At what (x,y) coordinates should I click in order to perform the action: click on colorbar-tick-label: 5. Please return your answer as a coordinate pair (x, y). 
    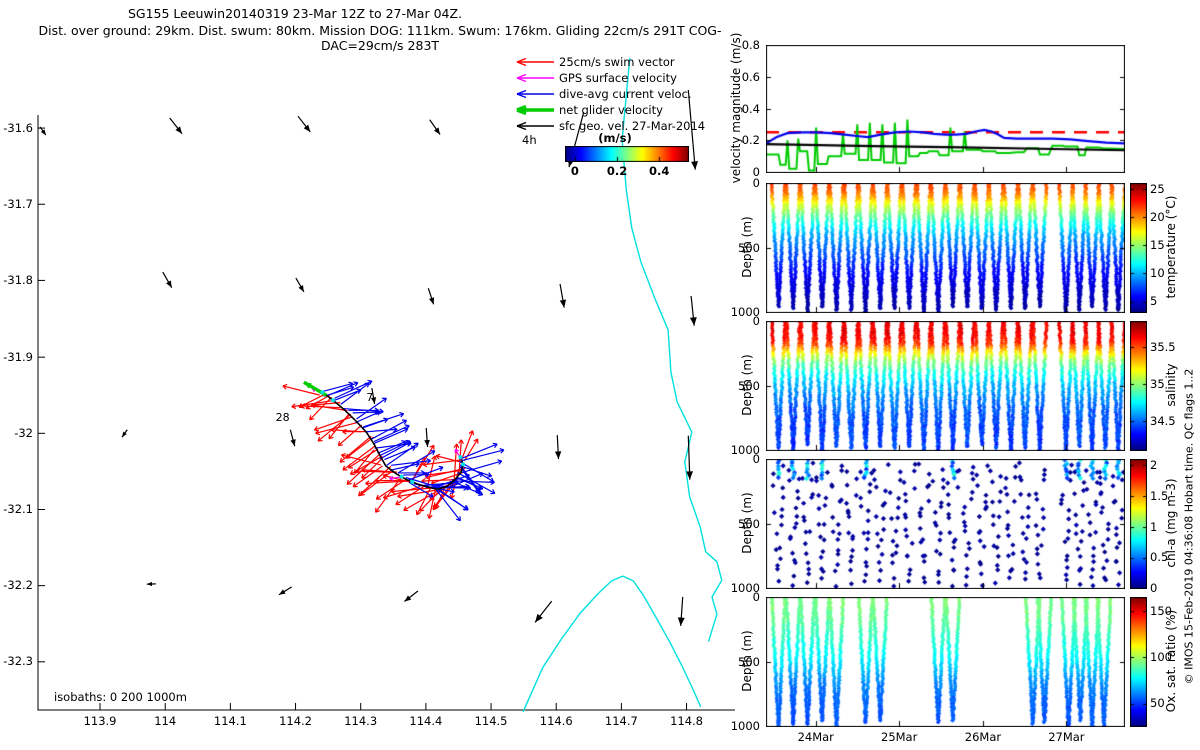
    Looking at the image, I should click on (1154, 300).